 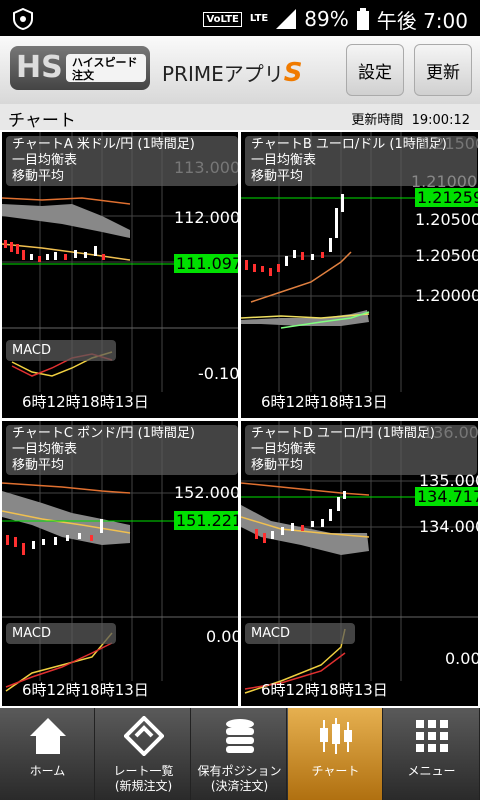 What do you see at coordinates (448, 526) in the screenshot?
I see `chart-d-price-2: 134.000` at bounding box center [448, 526].